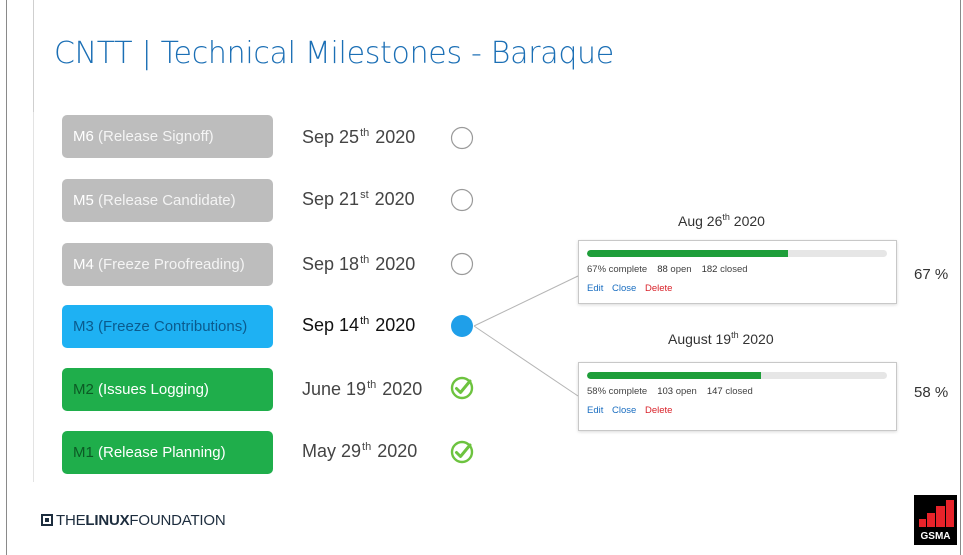 This screenshot has height=555, width=963. What do you see at coordinates (71, 520) in the screenshot?
I see `logo-the: THE` at bounding box center [71, 520].